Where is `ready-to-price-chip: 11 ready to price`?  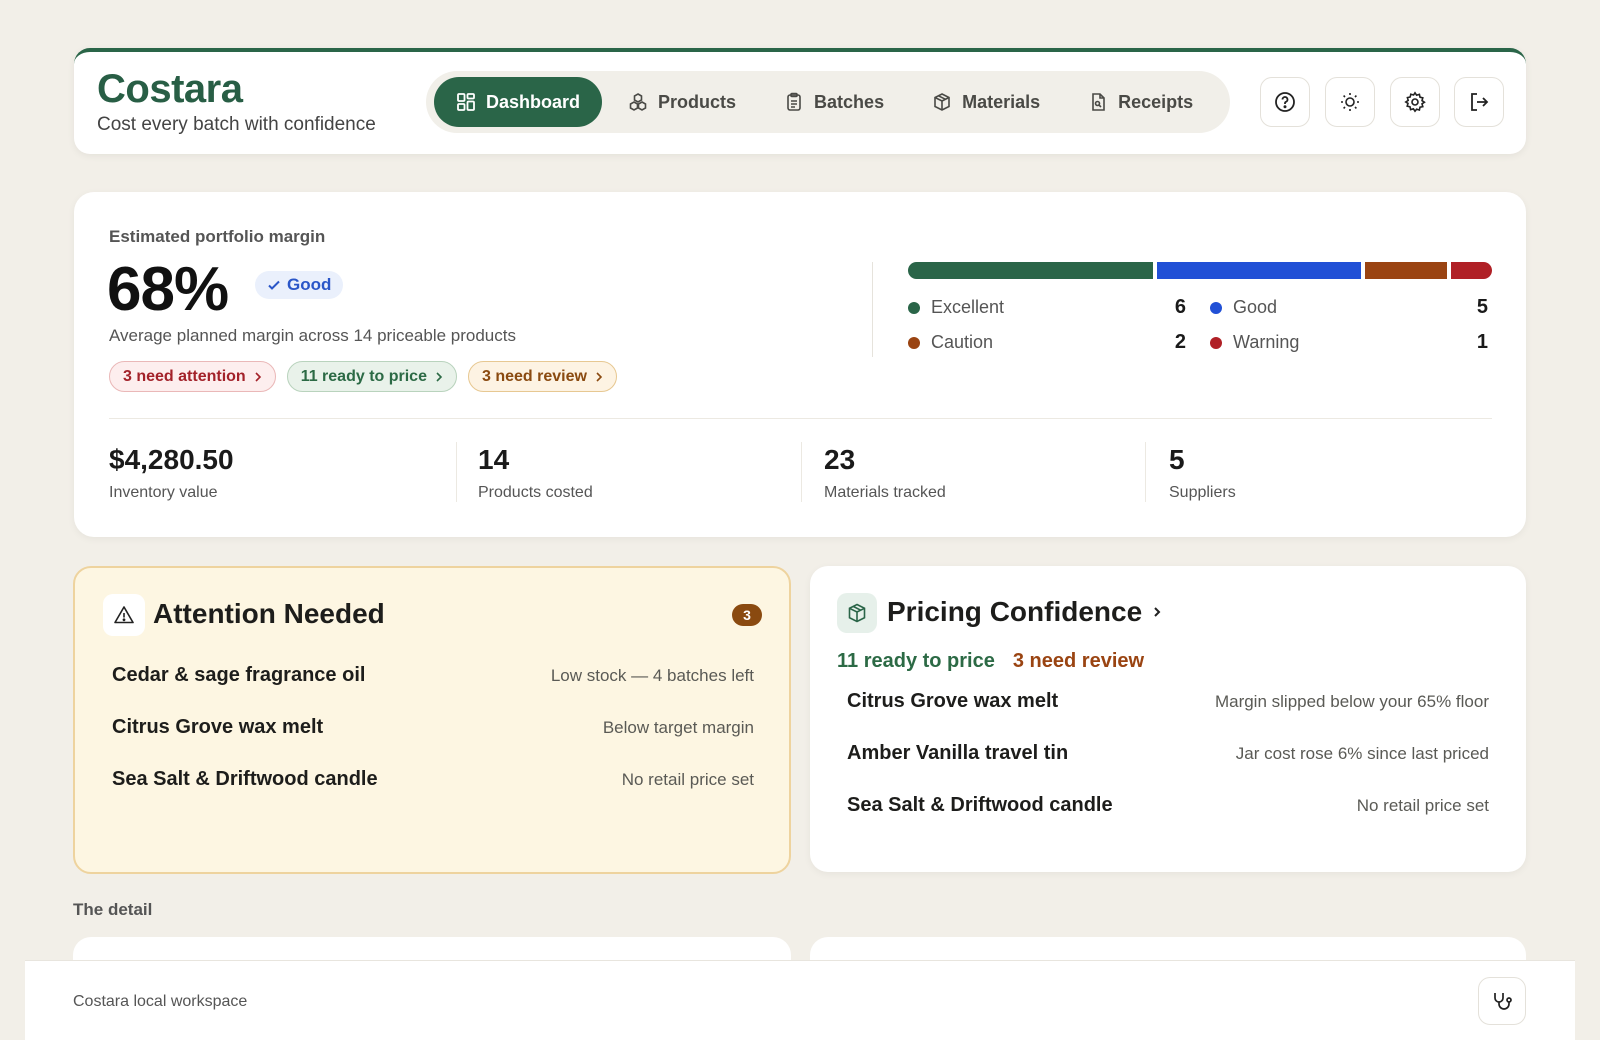
ready-to-price-chip: 11 ready to price is located at coordinates (371, 376).